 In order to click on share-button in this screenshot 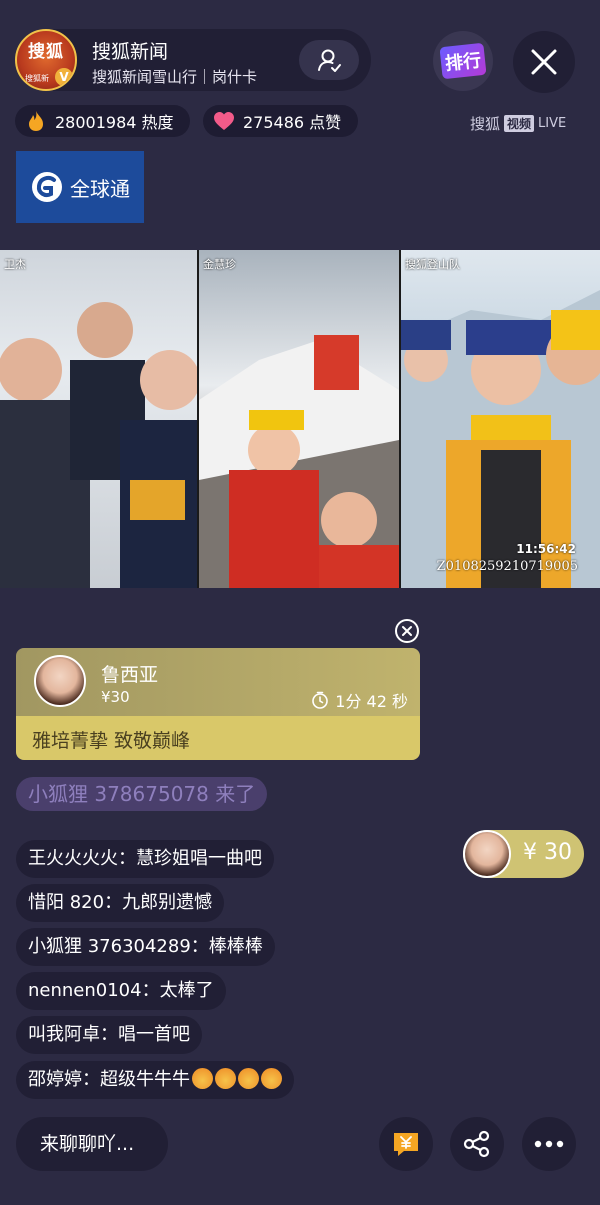, I will do `click(477, 1144)`.